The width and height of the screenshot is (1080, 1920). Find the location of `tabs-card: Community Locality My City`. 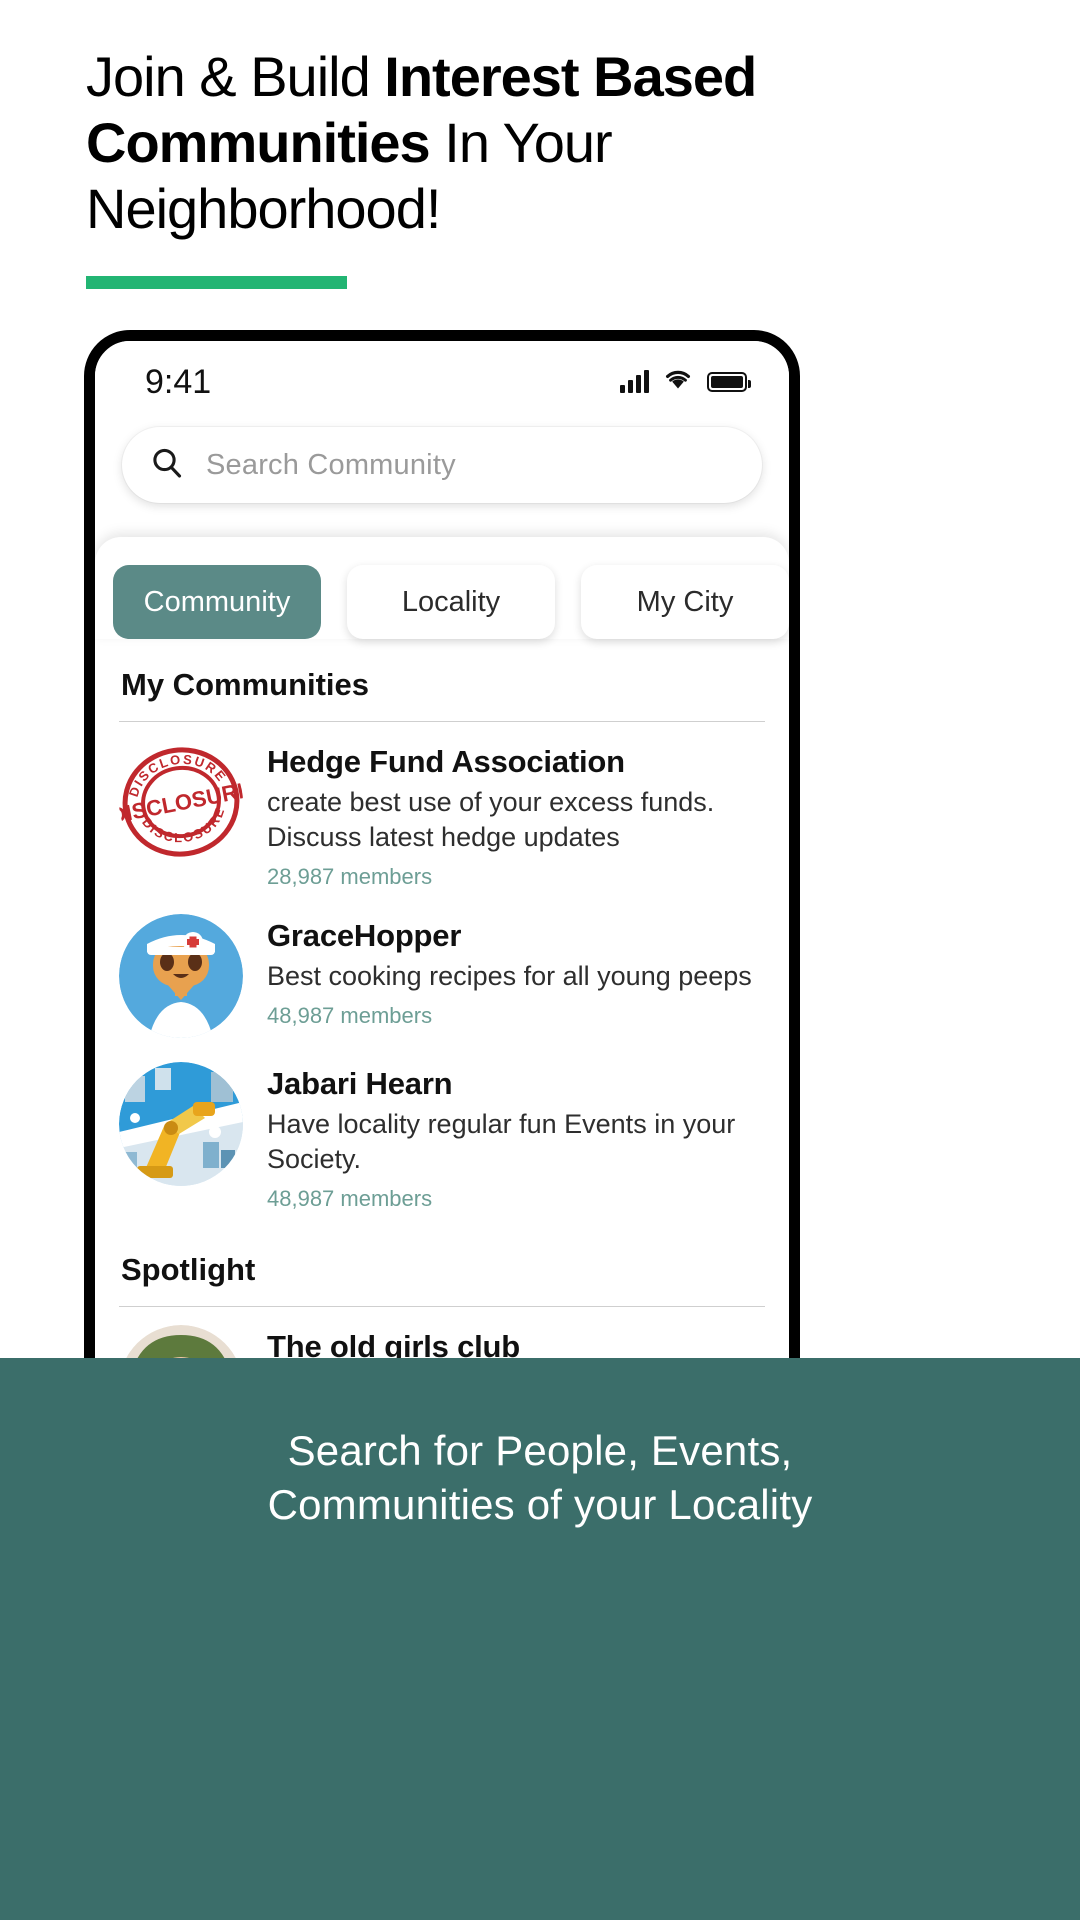

tabs-card: Community Locality My City is located at coordinates (442, 588).